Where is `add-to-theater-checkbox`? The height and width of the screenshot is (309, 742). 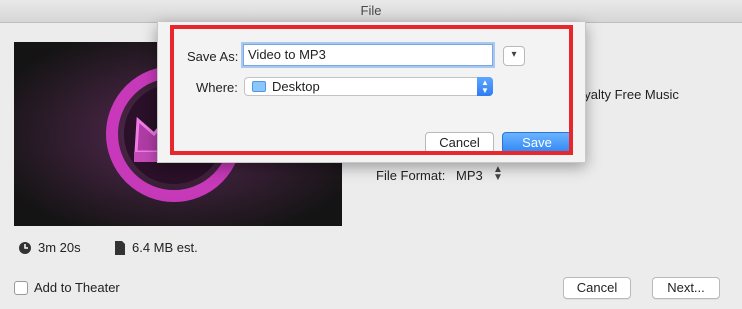
add-to-theater-checkbox is located at coordinates (21, 287).